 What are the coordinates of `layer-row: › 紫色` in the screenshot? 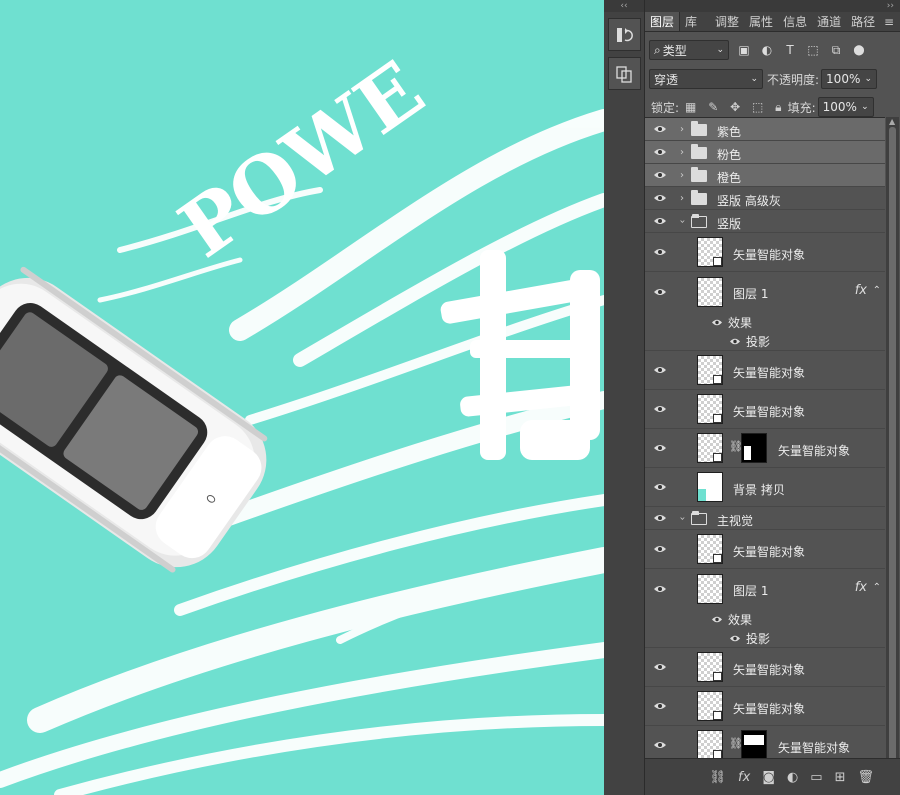 It's located at (765, 129).